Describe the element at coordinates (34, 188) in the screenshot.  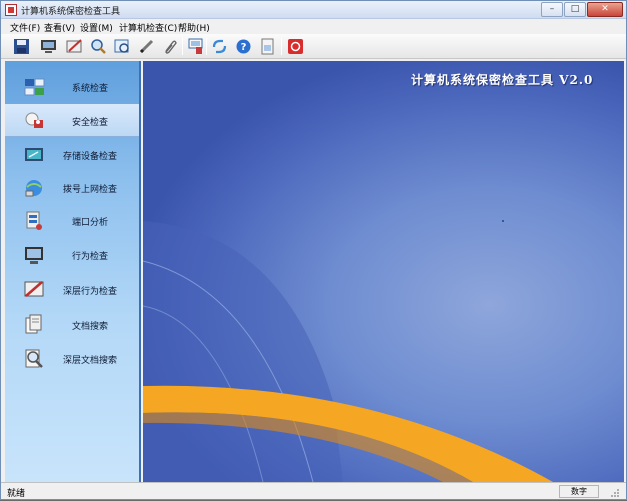
I see `dialup-network-icon` at that location.